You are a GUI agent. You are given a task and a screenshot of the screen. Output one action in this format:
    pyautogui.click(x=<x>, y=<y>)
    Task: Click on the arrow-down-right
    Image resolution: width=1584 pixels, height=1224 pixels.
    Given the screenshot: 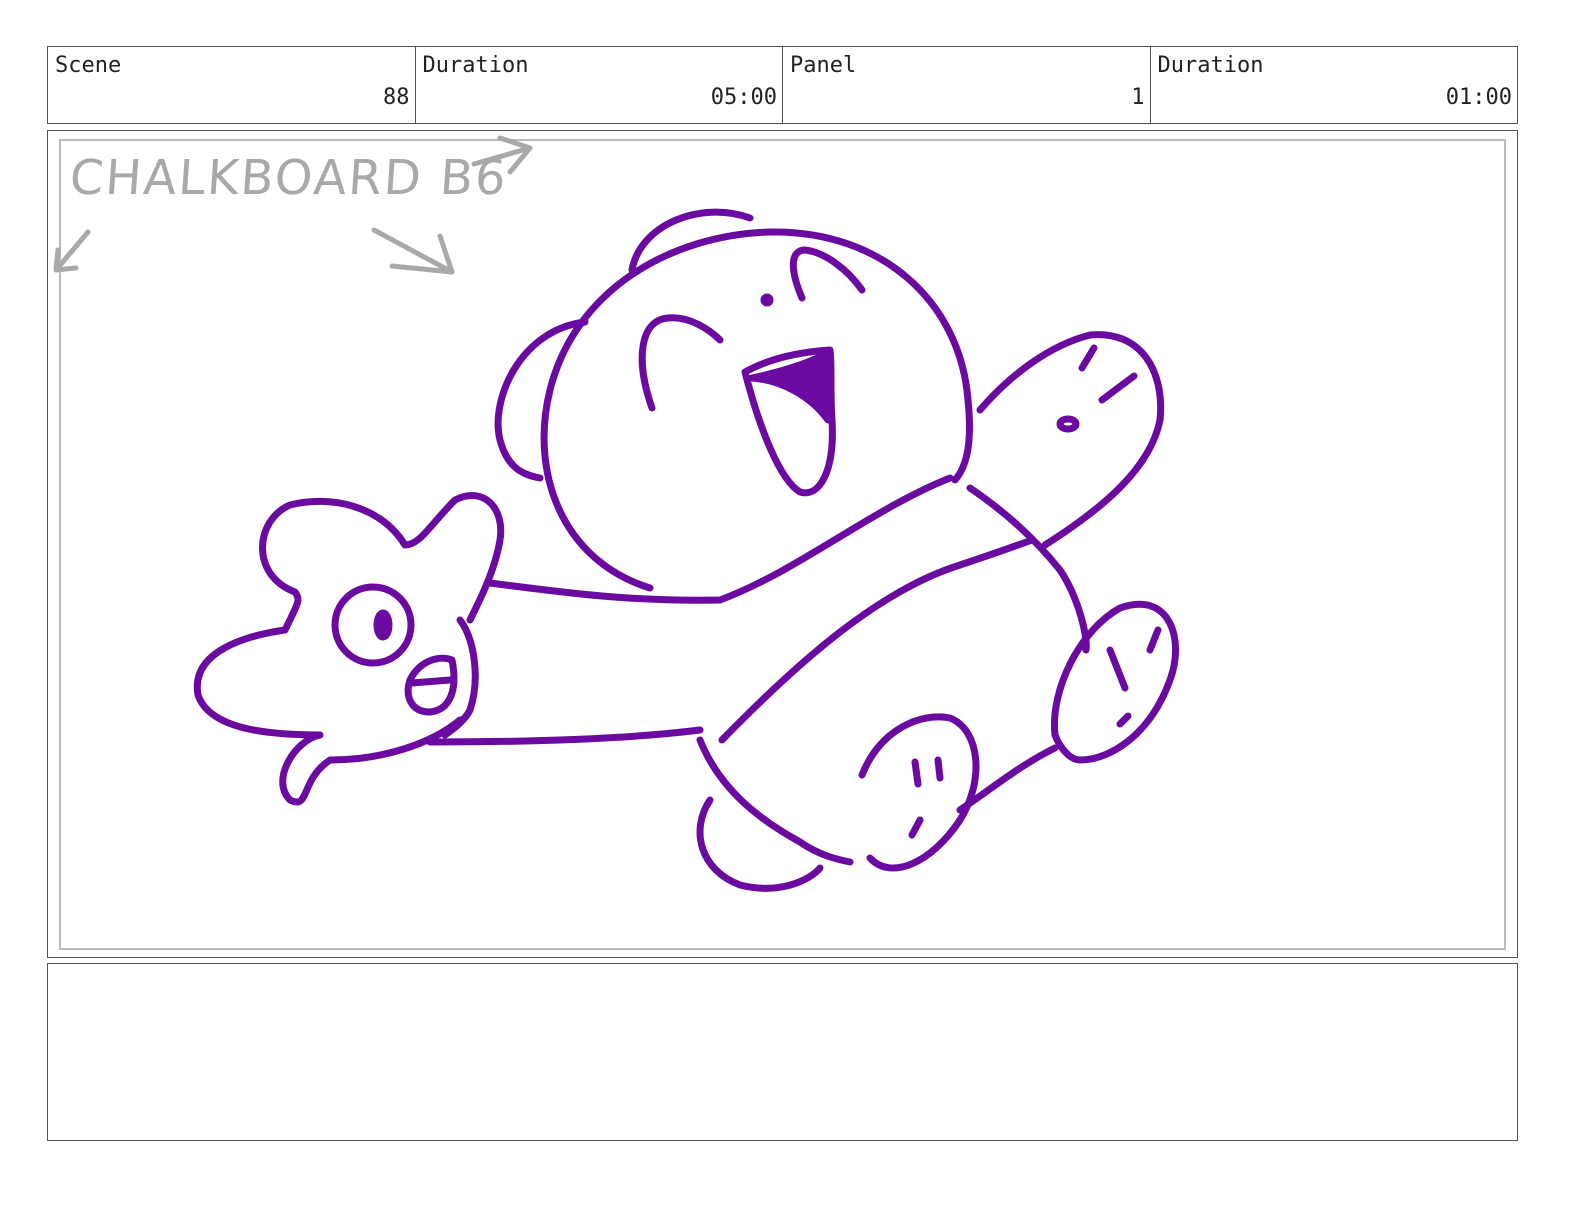 What is the action you would take?
    pyautogui.click(x=413, y=251)
    